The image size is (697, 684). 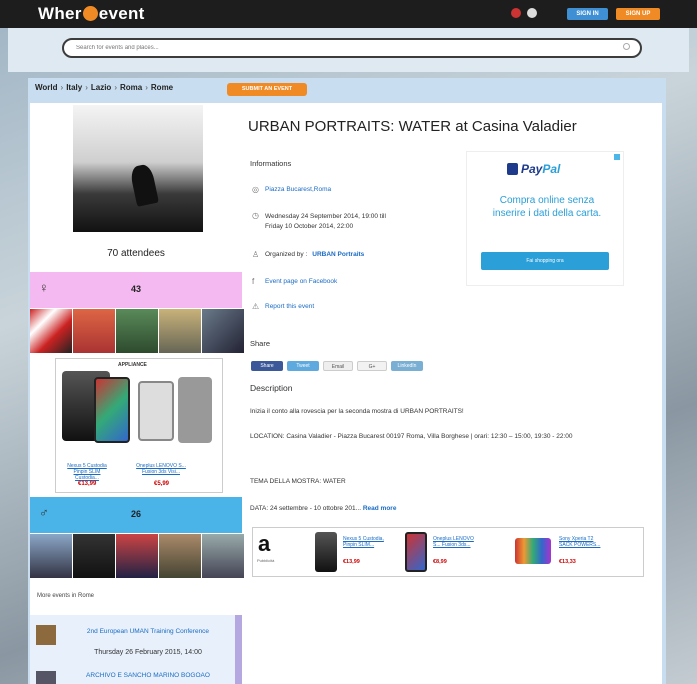 I want to click on person-icon: ♙, so click(x=256, y=254).